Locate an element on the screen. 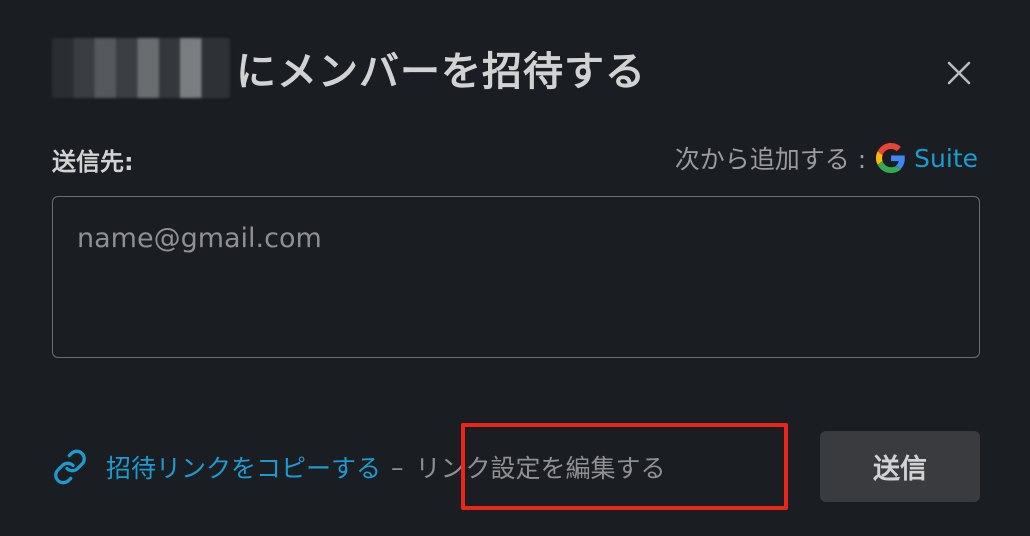 The width and height of the screenshot is (1030, 536). copy-invite-link: 招待リンクをコピーする is located at coordinates (243, 467).